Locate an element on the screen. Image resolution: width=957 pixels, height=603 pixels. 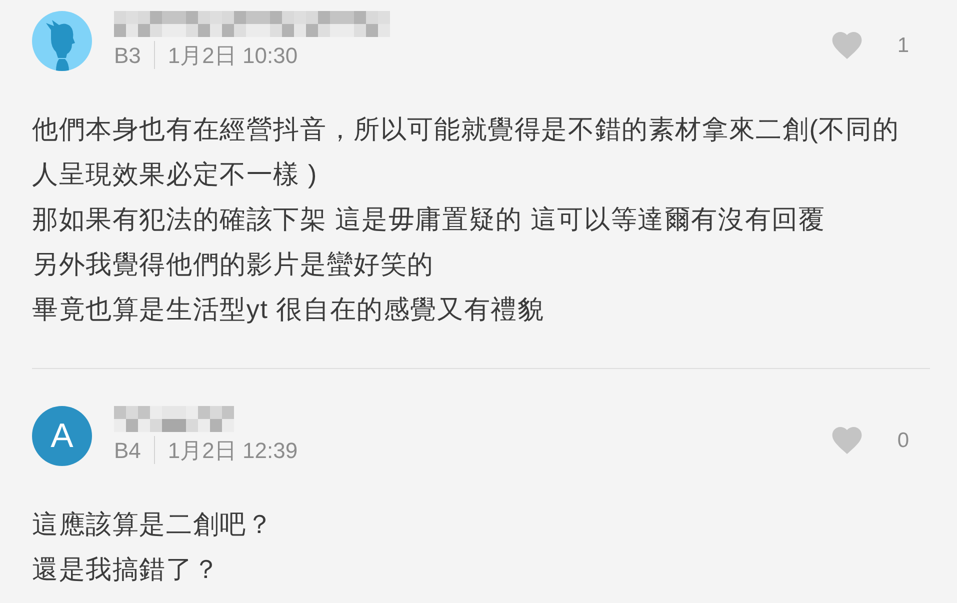
comment-text: 那如果有犯法的確該下架 這是毋庸置疑的 這可以等達爾有沒有回覆 is located at coordinates (429, 219).